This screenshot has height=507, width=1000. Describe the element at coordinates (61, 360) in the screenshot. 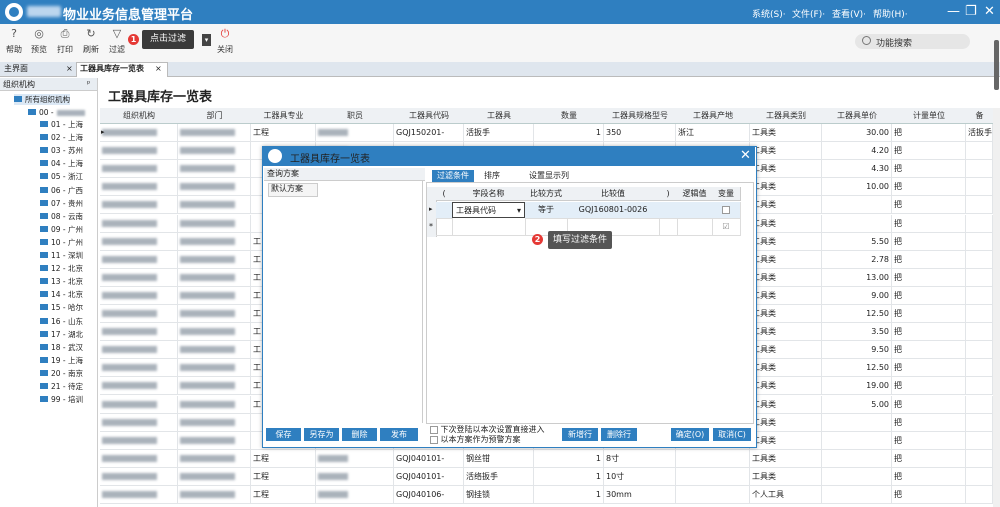

I see `tree-node: 19 - 上海` at that location.